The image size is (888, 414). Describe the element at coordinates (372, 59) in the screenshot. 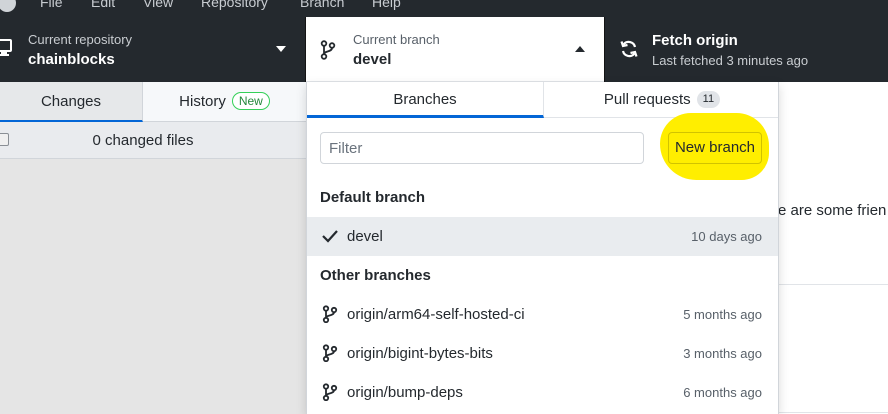

I see `current-branch-name: devel` at that location.